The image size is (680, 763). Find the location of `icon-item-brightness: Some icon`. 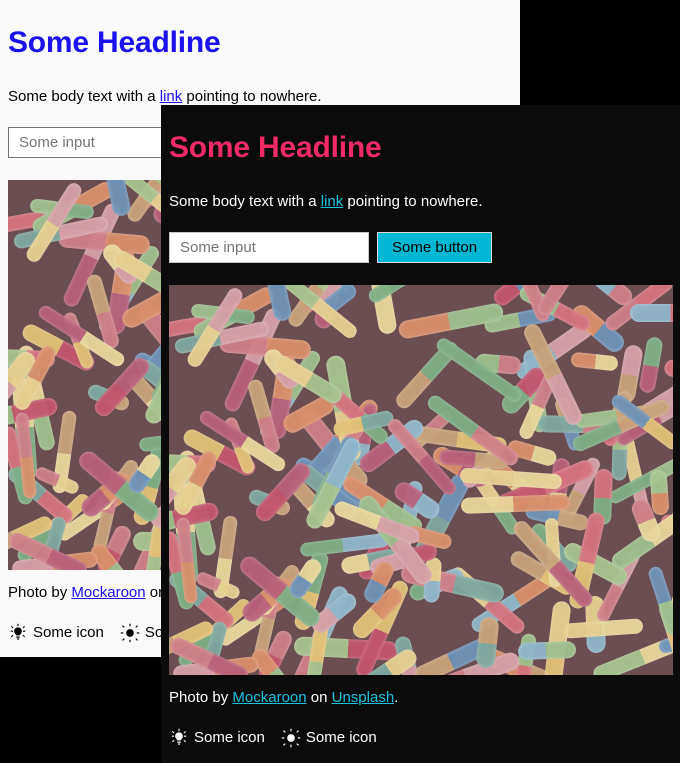

icon-item-brightness: Some icon is located at coordinates (329, 738).